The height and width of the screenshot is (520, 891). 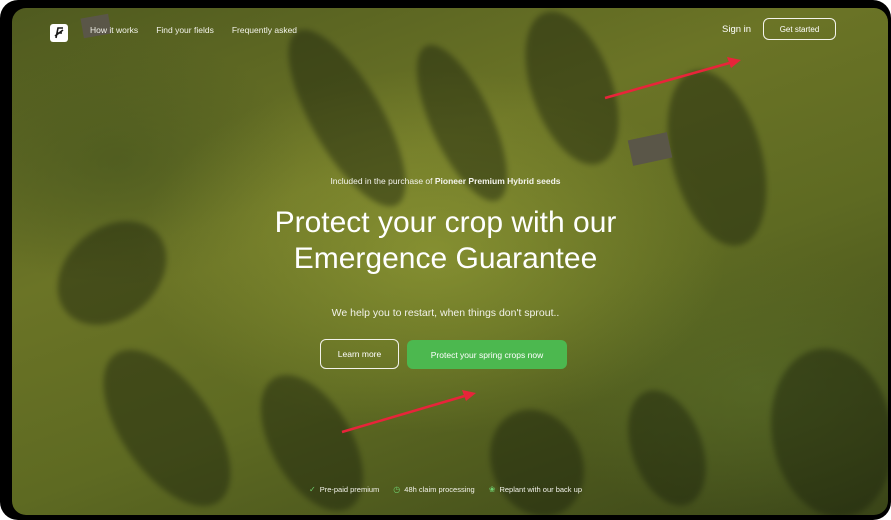 I want to click on feature-item: ❀ Replant with our back up, so click(x=535, y=489).